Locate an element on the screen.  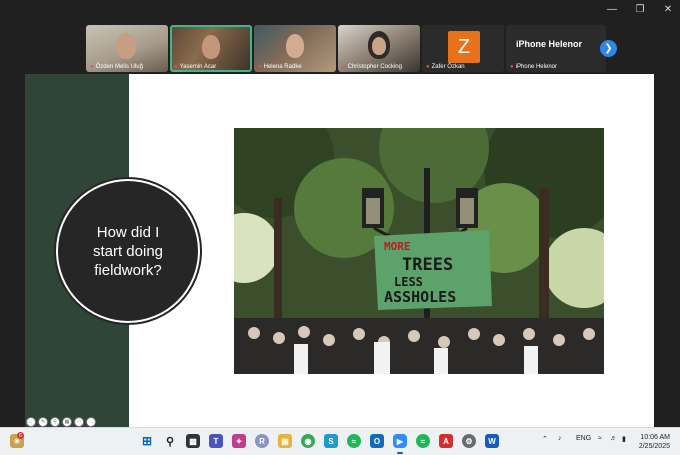
app-r-icon: R is located at coordinates (262, 441).